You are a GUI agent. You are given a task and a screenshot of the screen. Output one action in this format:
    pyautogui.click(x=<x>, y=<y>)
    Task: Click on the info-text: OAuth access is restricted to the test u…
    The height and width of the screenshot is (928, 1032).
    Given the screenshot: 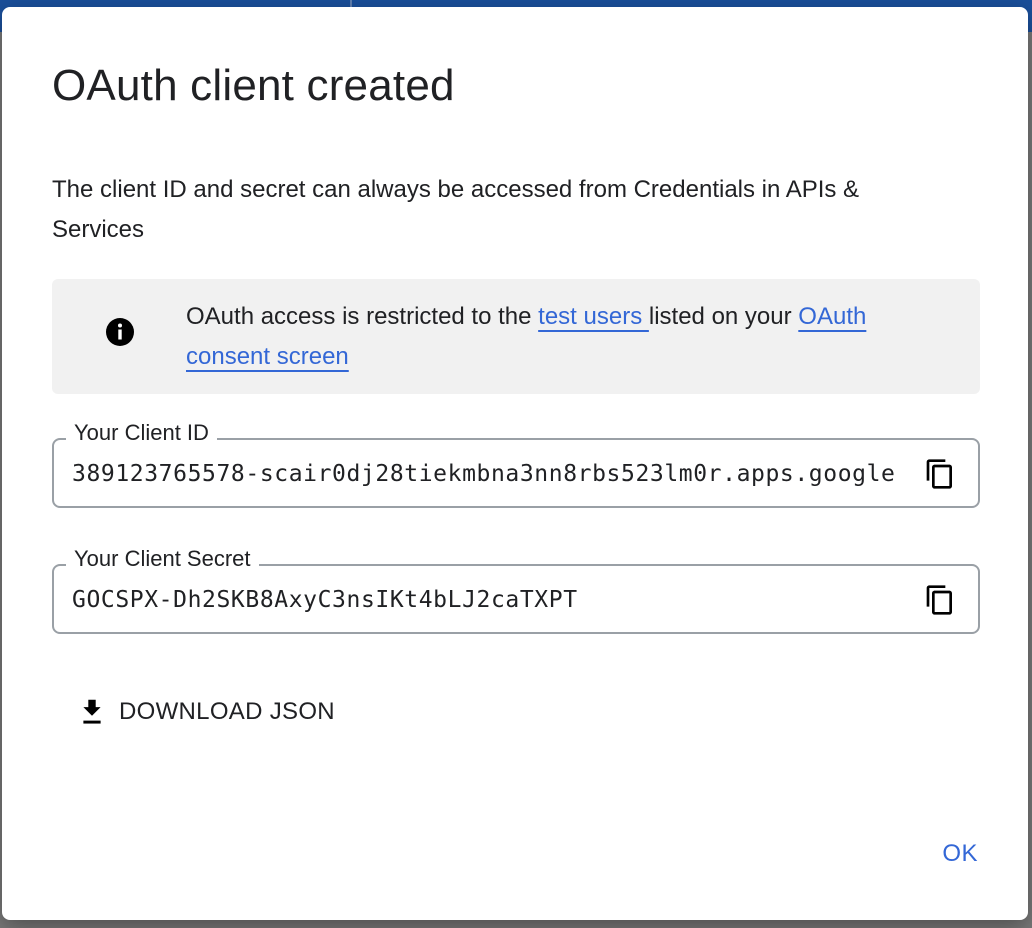 What is the action you would take?
    pyautogui.click(x=566, y=337)
    